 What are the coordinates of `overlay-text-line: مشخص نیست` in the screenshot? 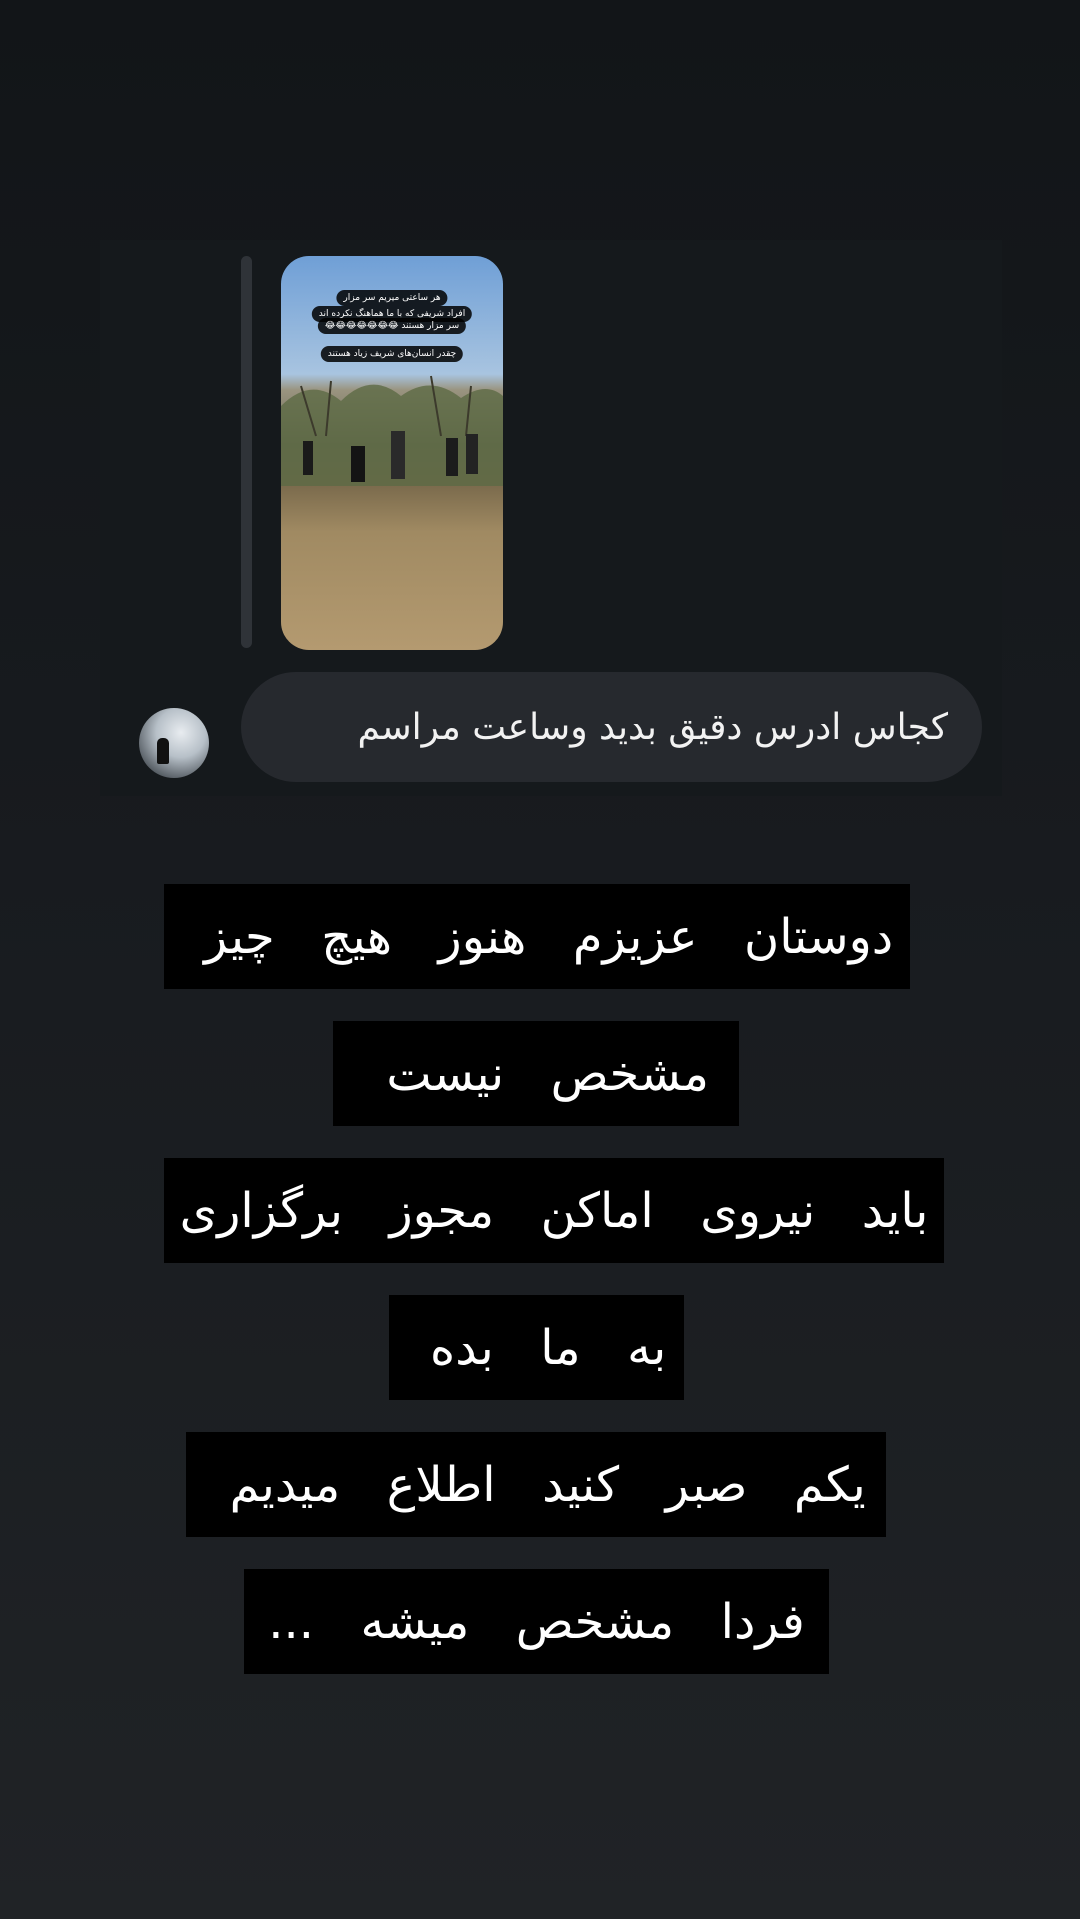 It's located at (536, 1073).